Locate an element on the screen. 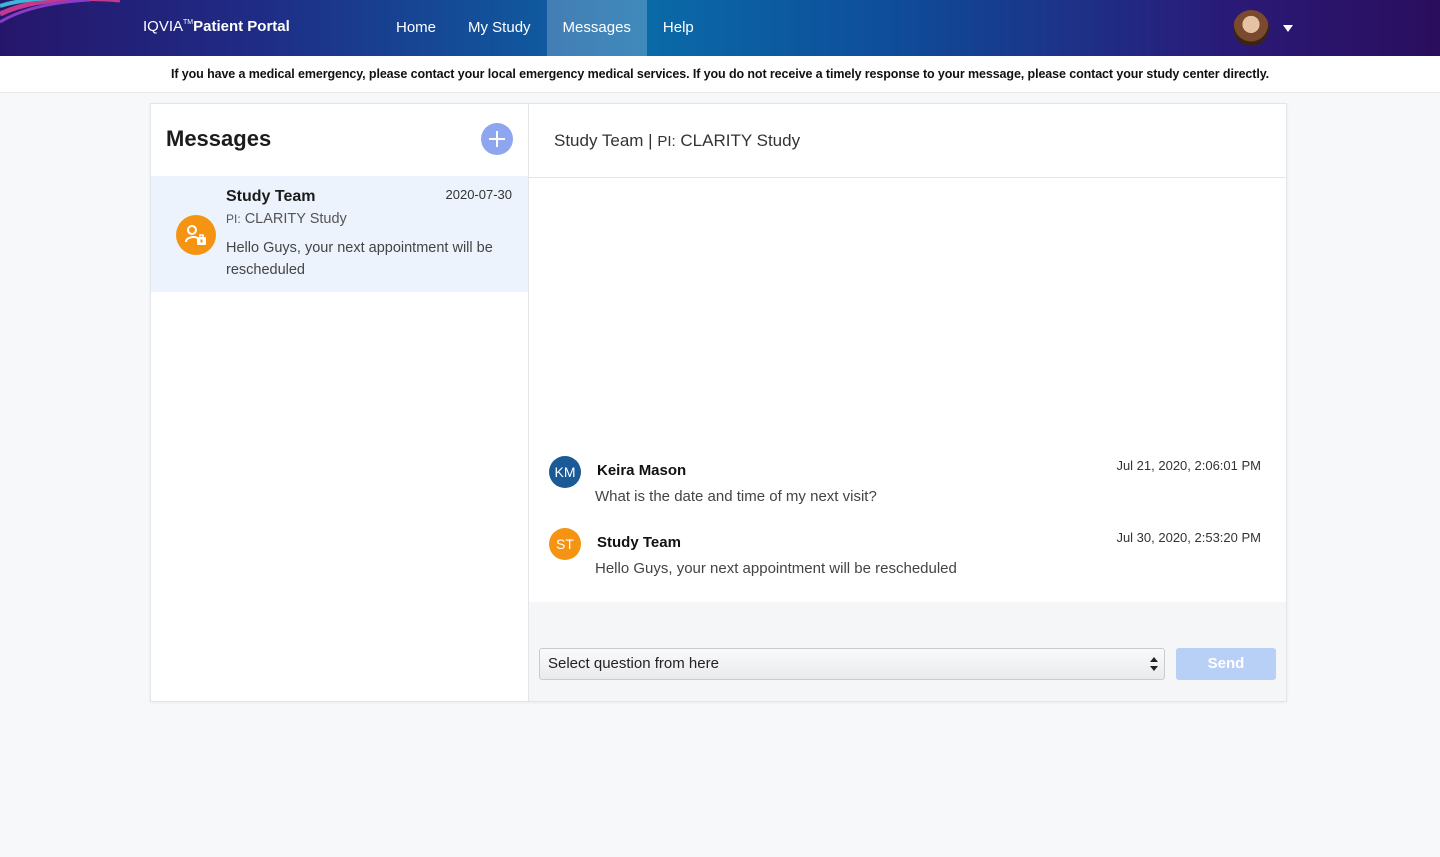  brand-name: IQVIA is located at coordinates (163, 26).